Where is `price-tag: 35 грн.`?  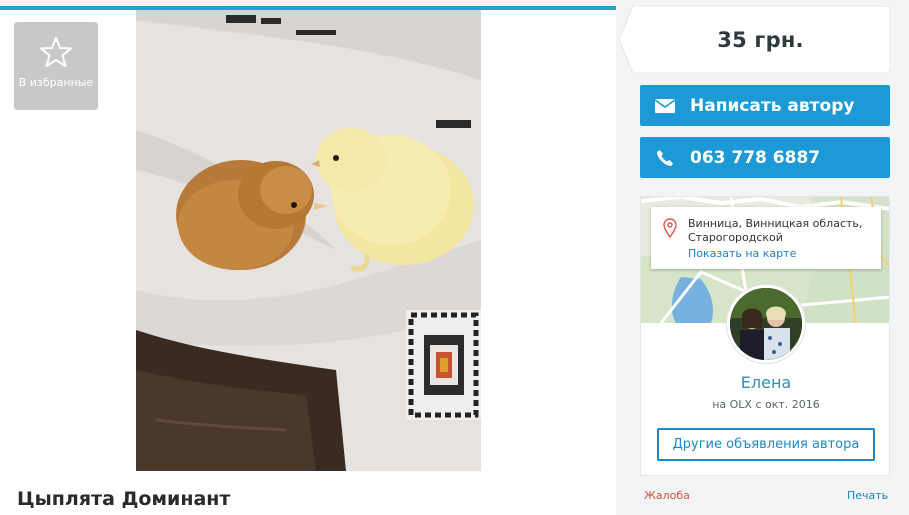
price-tag: 35 грн. is located at coordinates (754, 39).